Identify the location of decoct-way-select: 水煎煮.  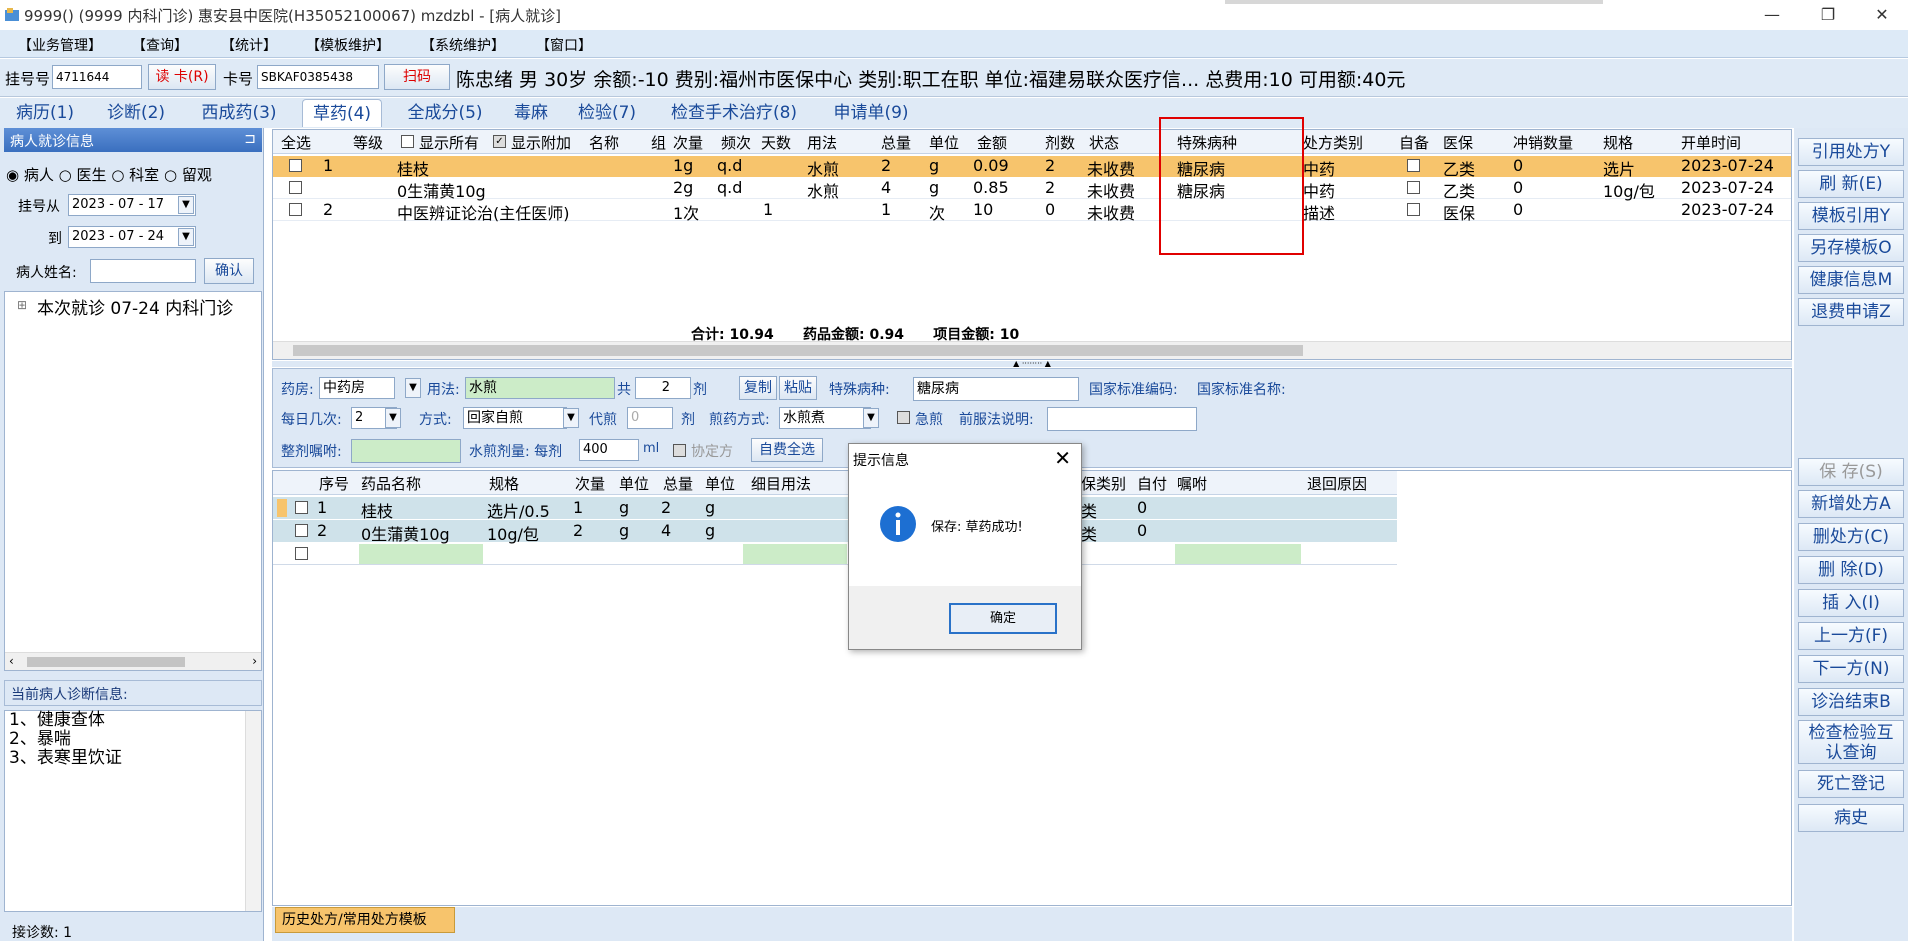
(825, 418).